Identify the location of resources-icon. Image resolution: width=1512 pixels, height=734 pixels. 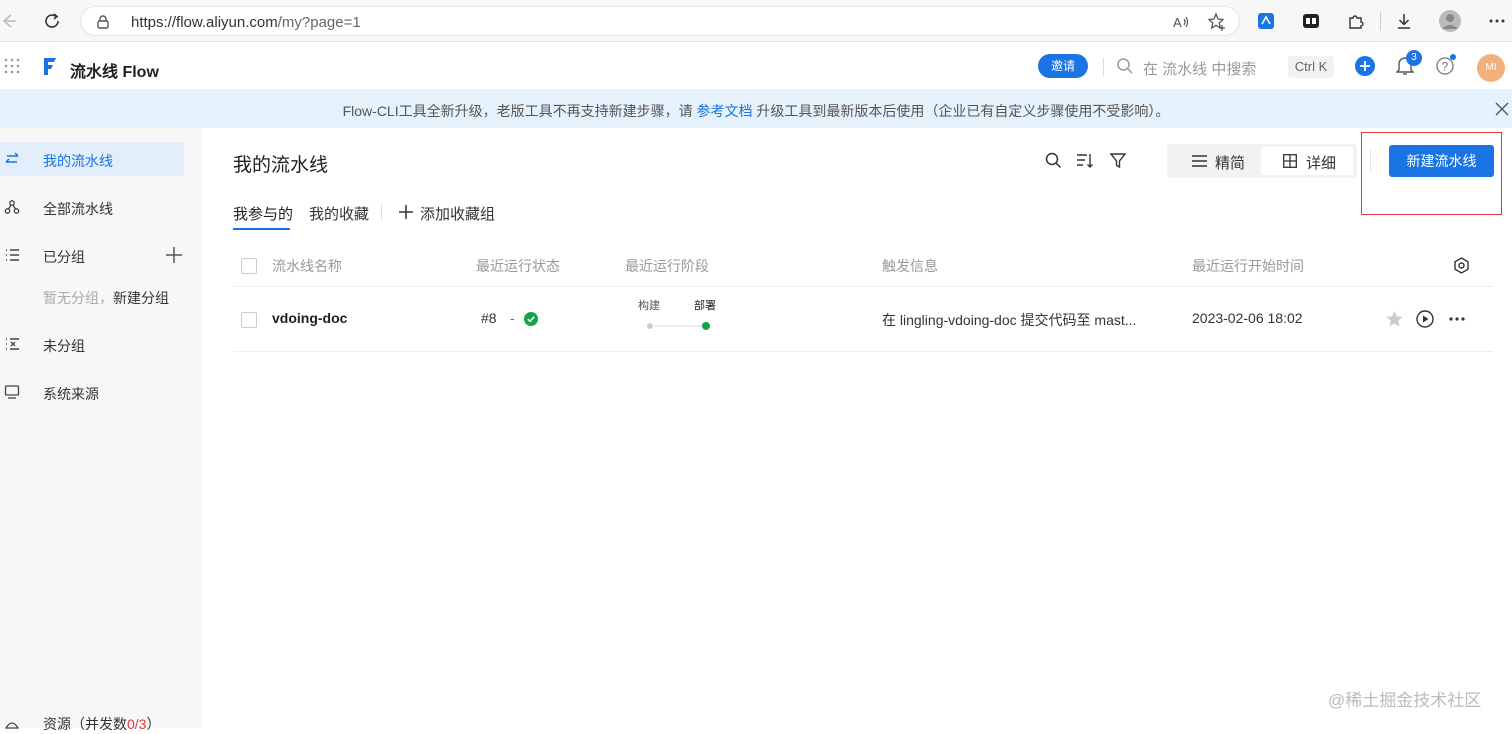
(12, 724).